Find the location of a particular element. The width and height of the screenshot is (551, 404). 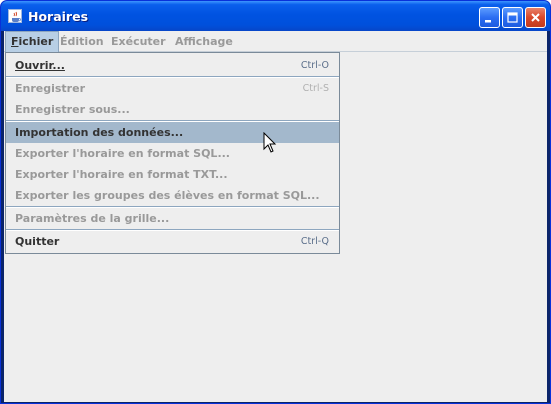

menu-fichier-mnemonic: F is located at coordinates (15, 41).